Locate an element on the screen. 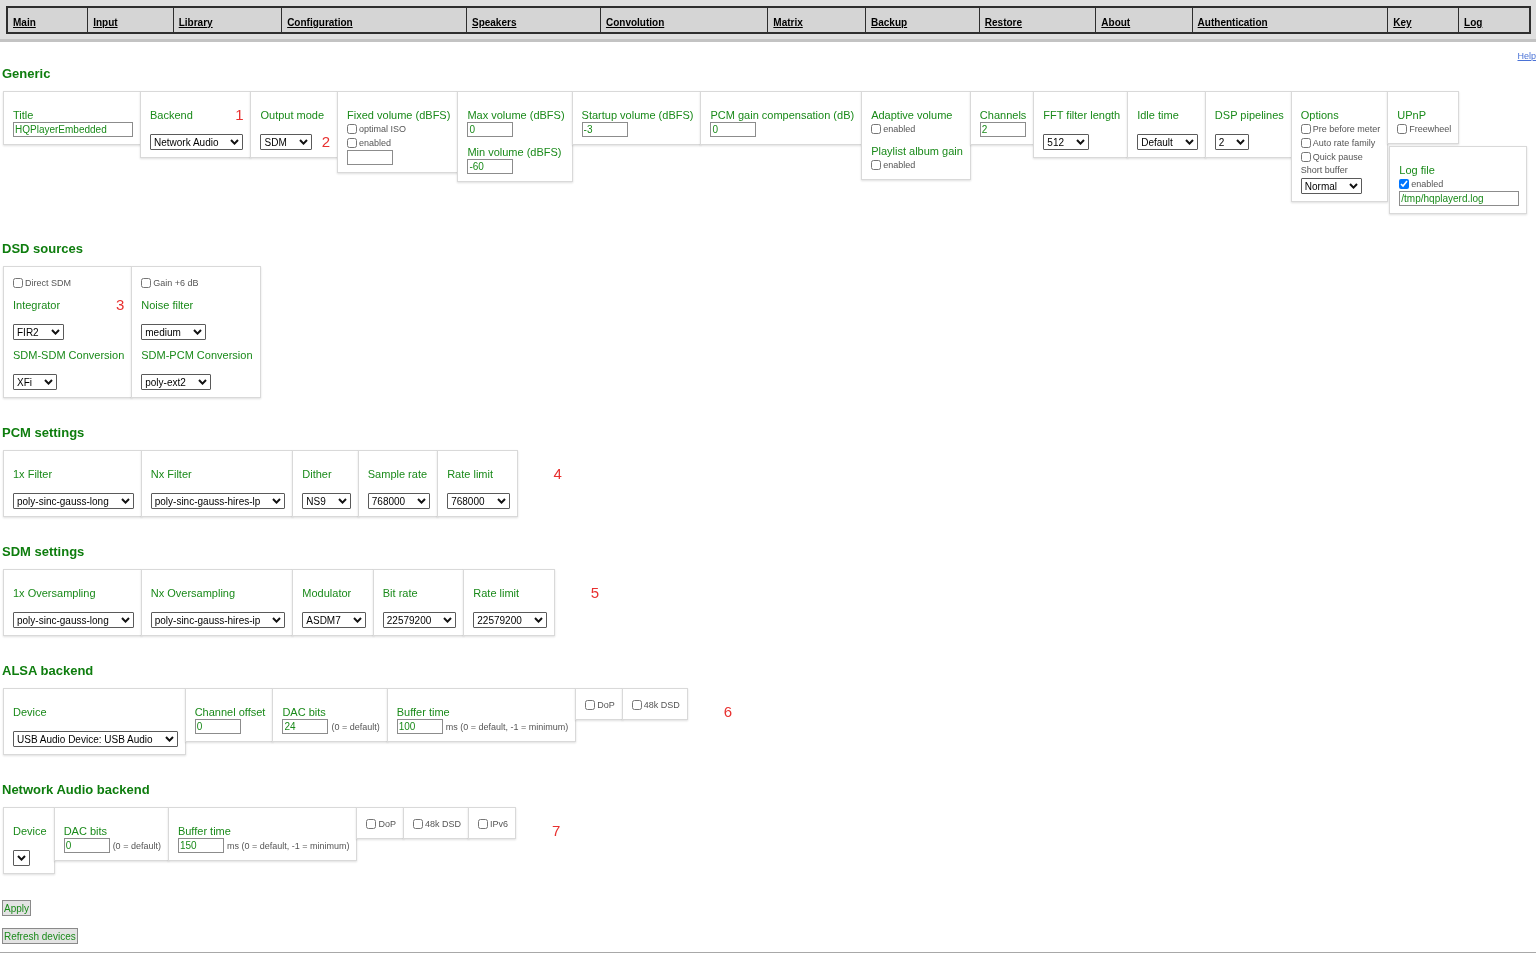 Image resolution: width=1536 pixels, height=956 pixels. nav-link: Authentication is located at coordinates (1232, 22).